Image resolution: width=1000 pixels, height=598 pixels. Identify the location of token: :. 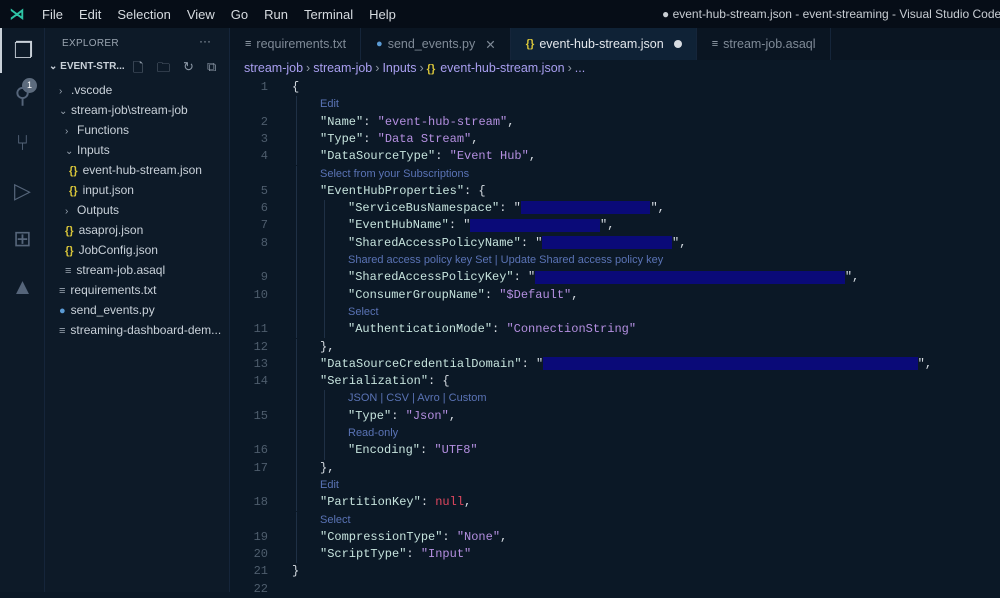
(427, 450).